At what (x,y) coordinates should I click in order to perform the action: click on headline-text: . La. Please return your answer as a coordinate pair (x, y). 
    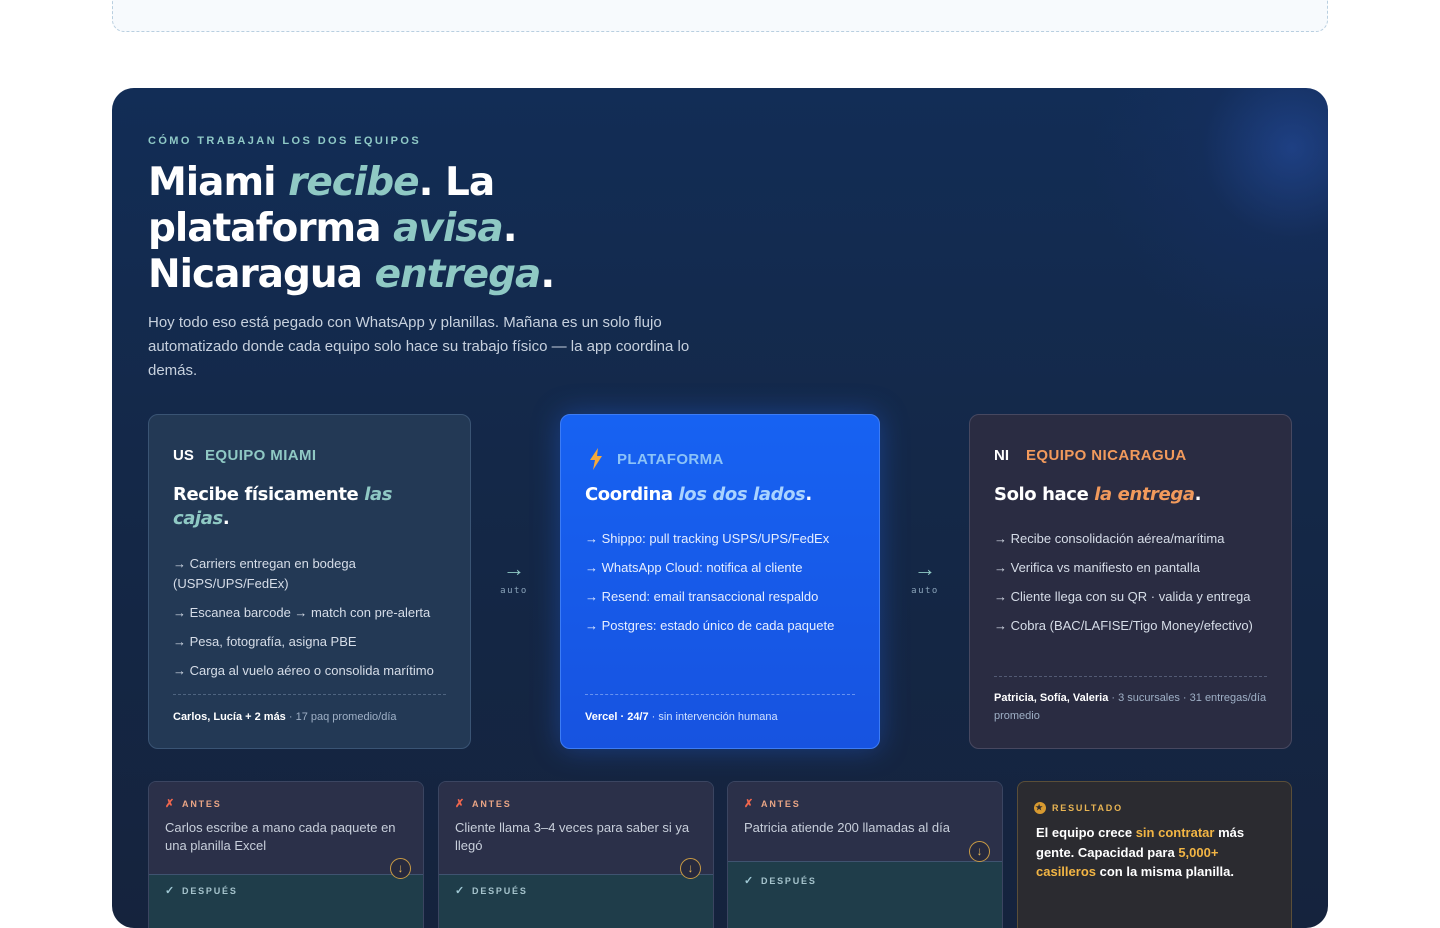
    Looking at the image, I should click on (457, 182).